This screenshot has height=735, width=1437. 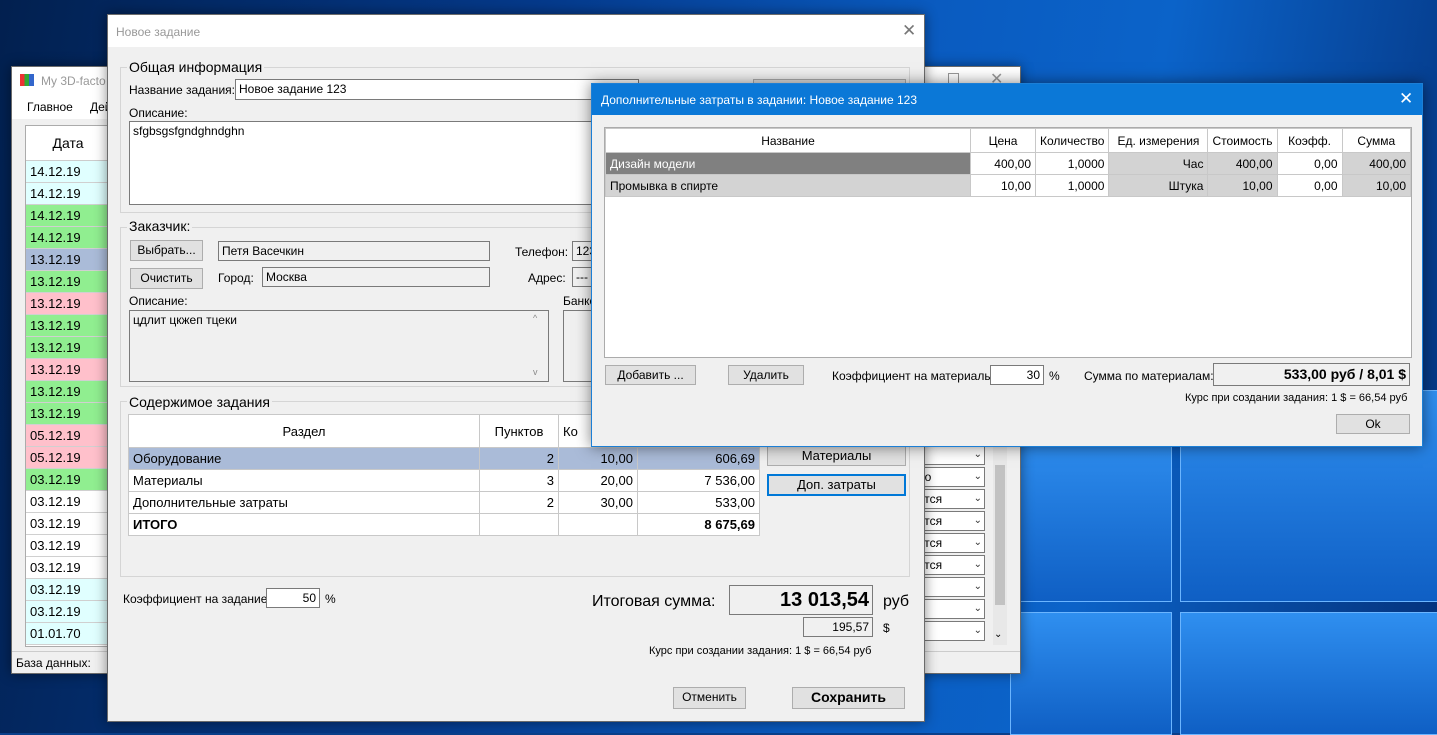 What do you see at coordinates (1158, 185) in the screenshot?
I see `cell-unit: Штука` at bounding box center [1158, 185].